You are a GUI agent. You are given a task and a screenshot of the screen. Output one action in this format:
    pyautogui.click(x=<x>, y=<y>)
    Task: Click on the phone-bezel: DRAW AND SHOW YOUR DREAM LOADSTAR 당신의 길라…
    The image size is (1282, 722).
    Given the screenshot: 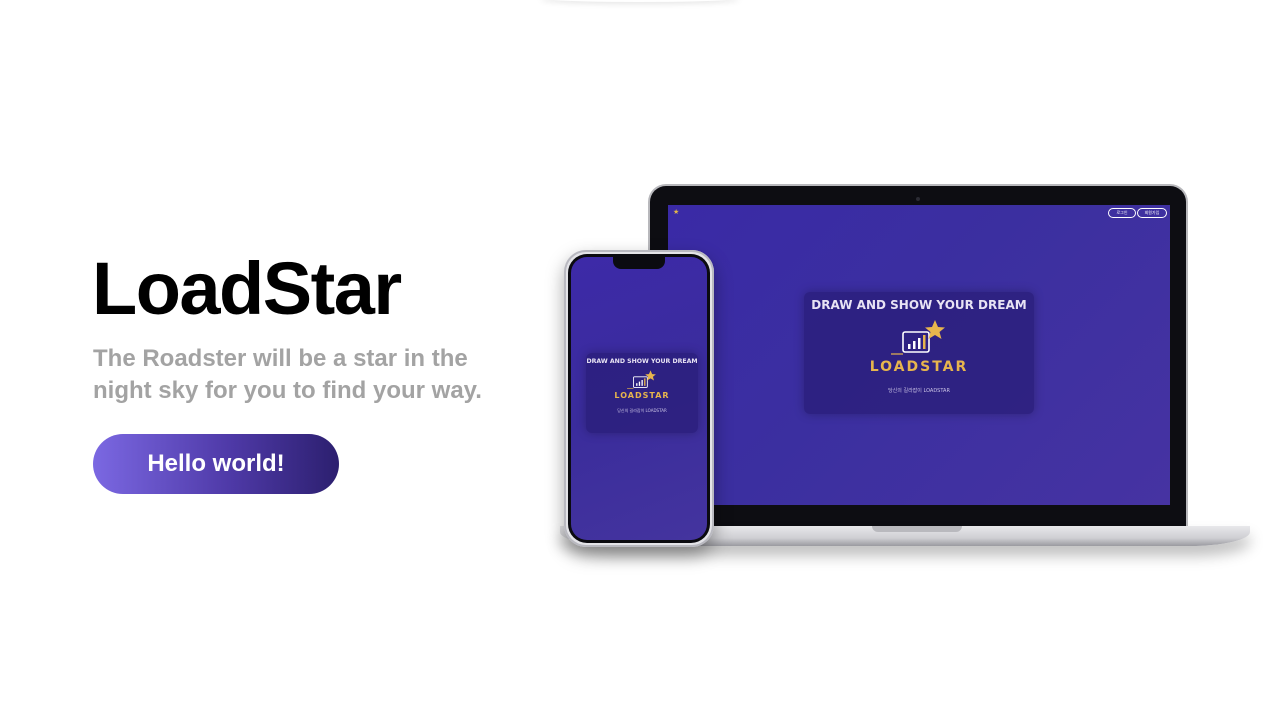 What is the action you would take?
    pyautogui.click(x=639, y=398)
    